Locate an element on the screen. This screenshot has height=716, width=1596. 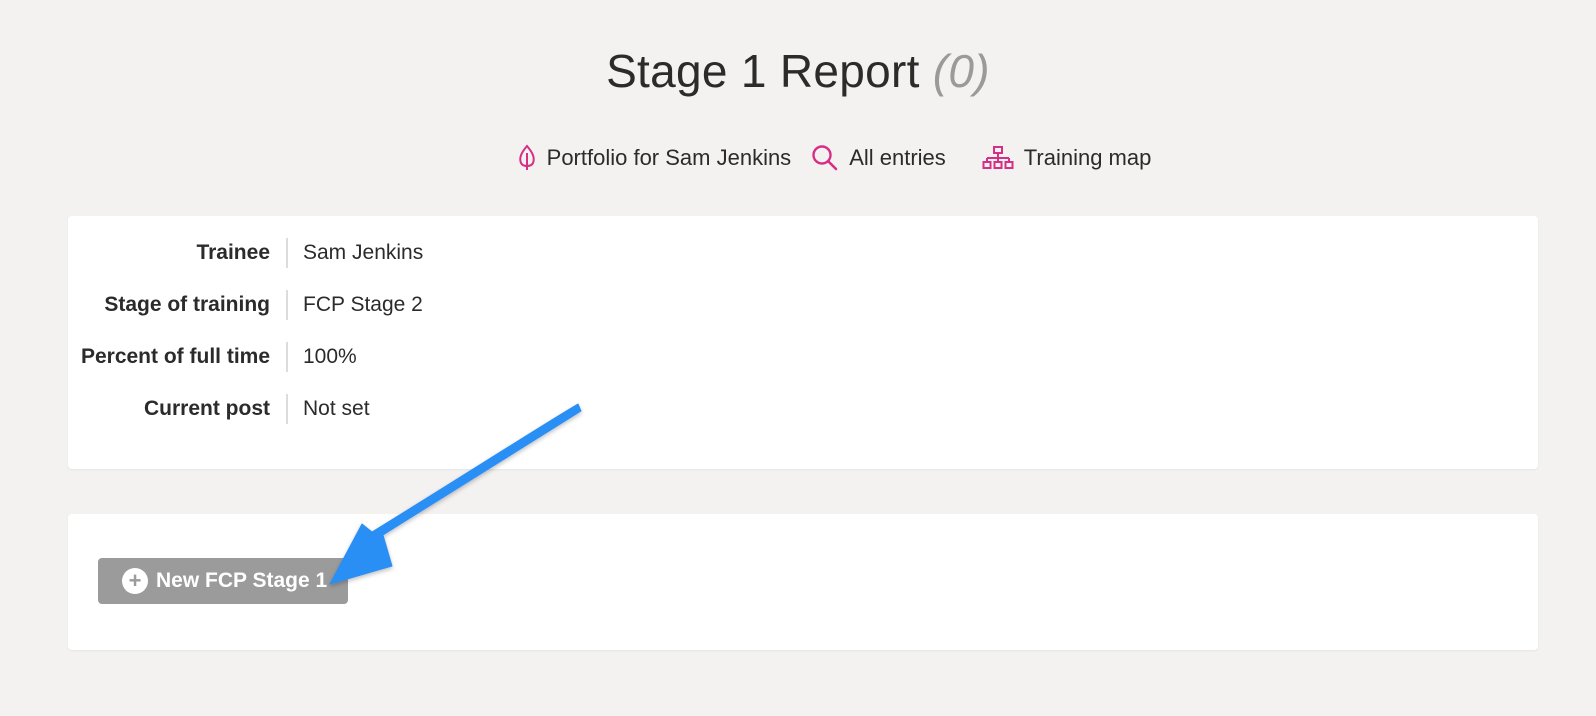
search-icon is located at coordinates (825, 158).